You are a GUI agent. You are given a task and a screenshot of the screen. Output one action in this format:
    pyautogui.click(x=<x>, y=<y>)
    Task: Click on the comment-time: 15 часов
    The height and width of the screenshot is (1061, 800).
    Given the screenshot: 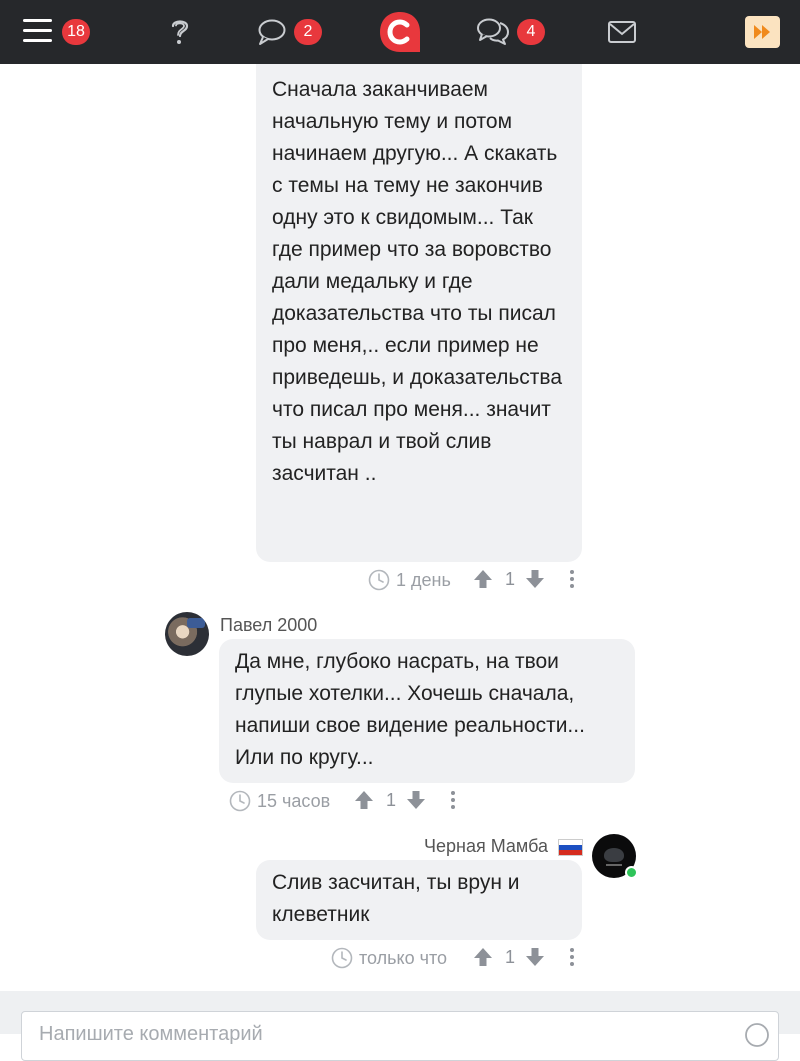 What is the action you would take?
    pyautogui.click(x=294, y=800)
    